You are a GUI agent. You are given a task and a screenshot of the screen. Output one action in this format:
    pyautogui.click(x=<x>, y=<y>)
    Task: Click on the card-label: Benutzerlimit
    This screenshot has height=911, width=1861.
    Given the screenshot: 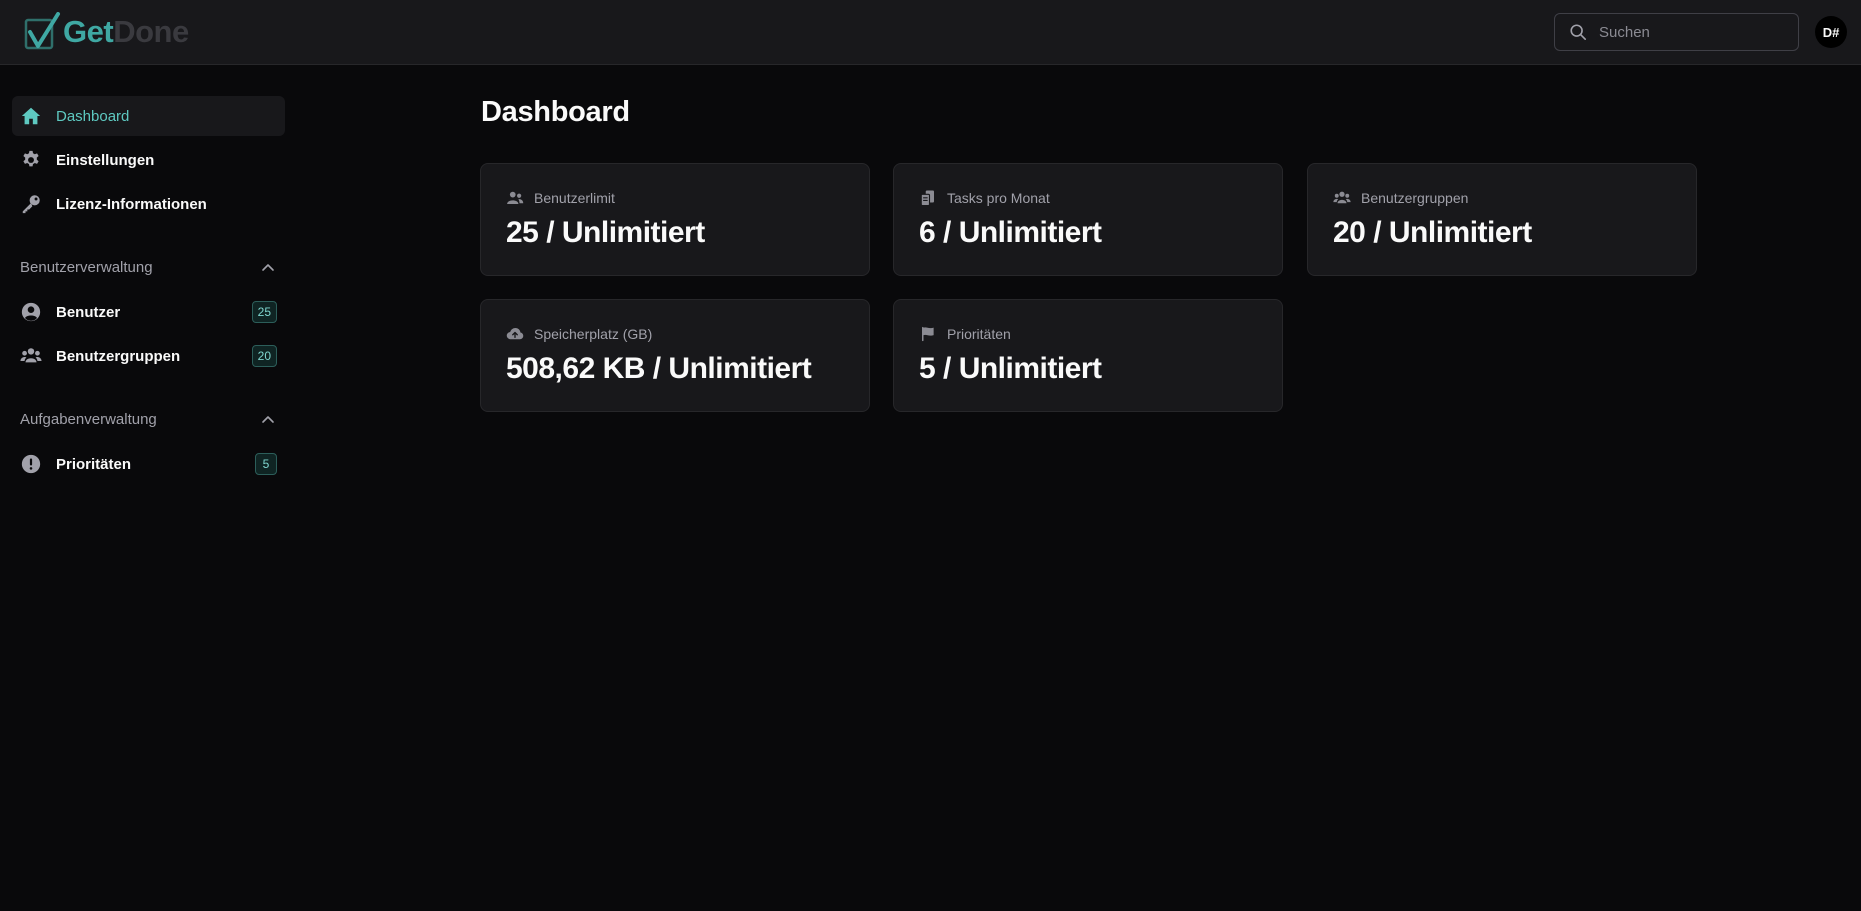 What is the action you would take?
    pyautogui.click(x=574, y=198)
    